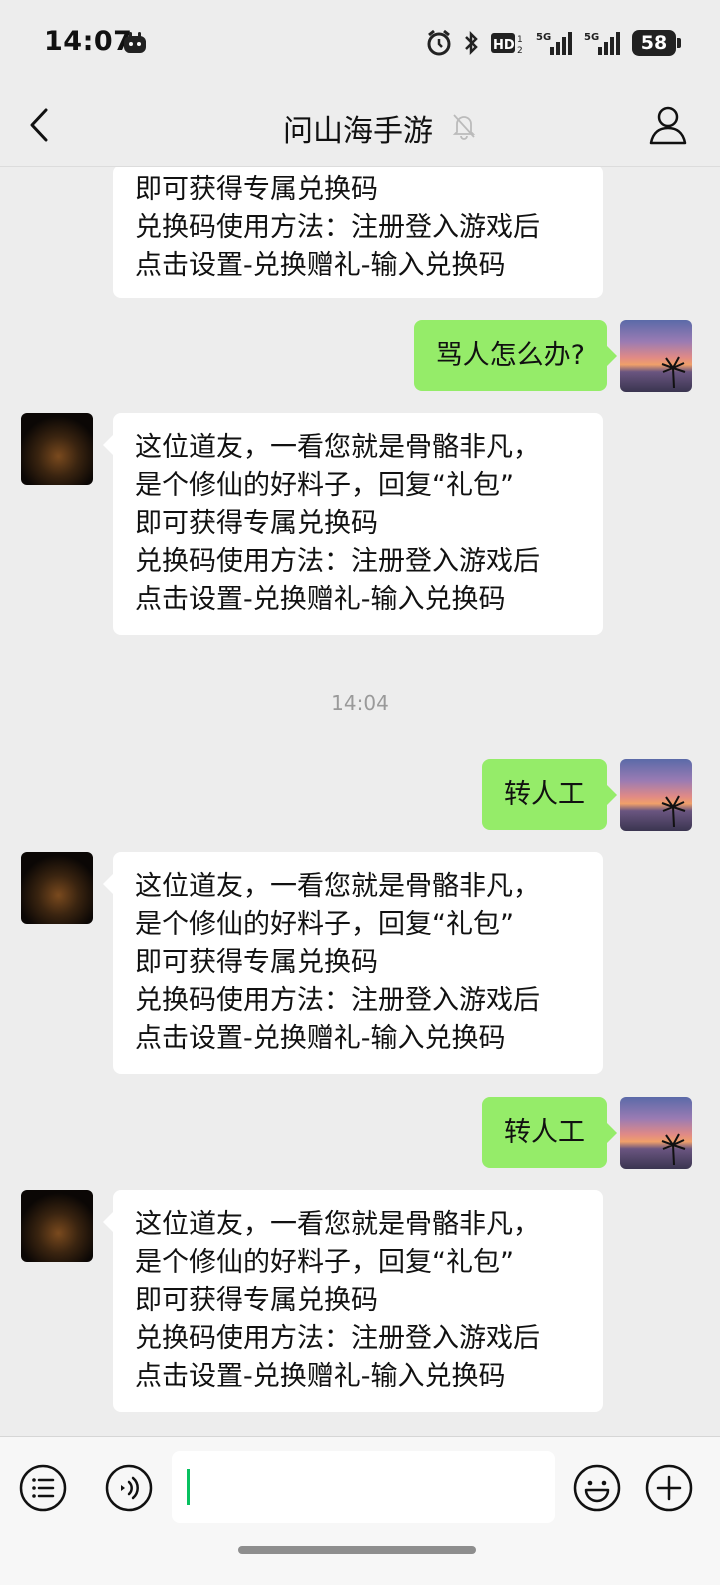  I want to click on voice-icon, so click(129, 1488).